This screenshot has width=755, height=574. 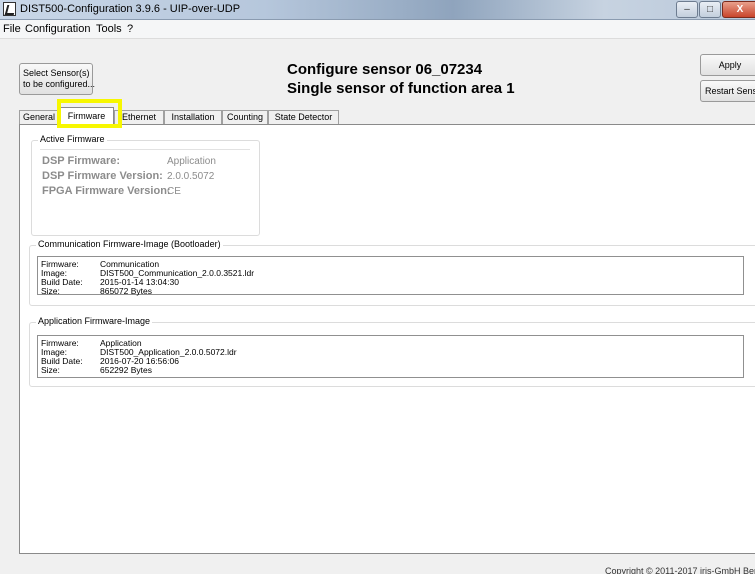 I want to click on app-size-key: Size:, so click(x=50, y=370).